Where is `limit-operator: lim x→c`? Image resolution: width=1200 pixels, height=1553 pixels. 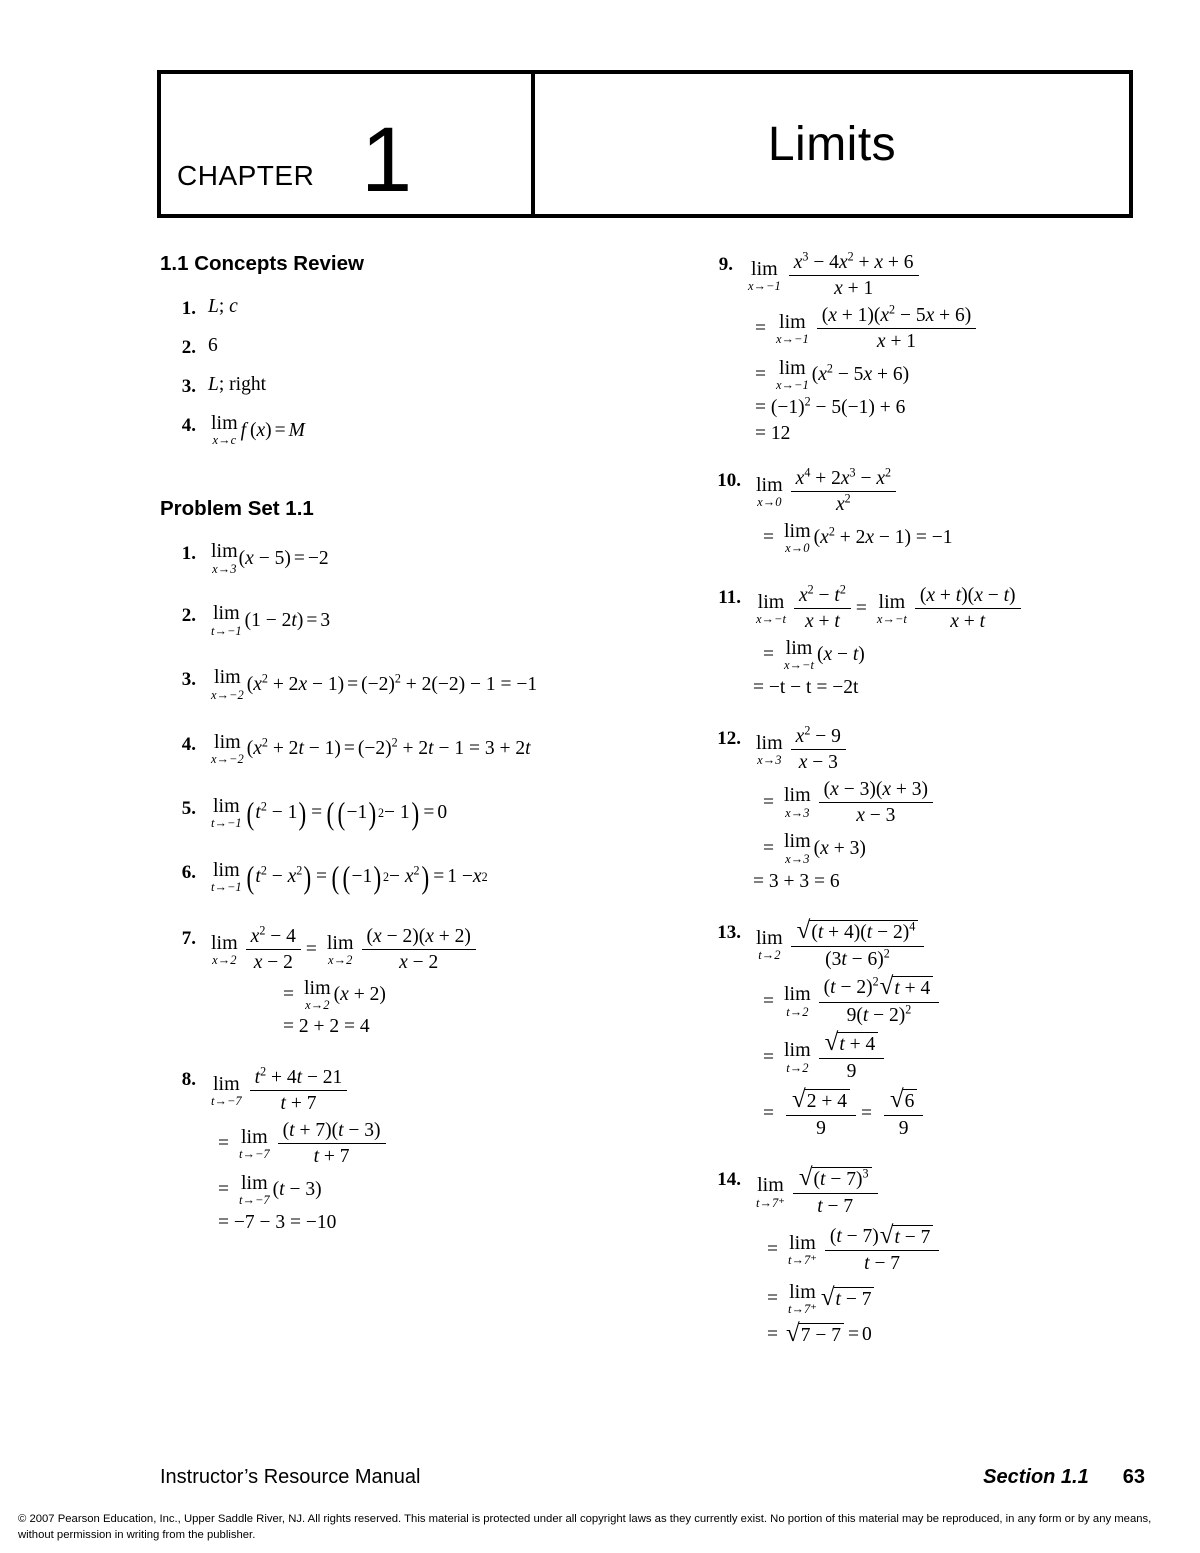 limit-operator: lim x→c is located at coordinates (224, 430).